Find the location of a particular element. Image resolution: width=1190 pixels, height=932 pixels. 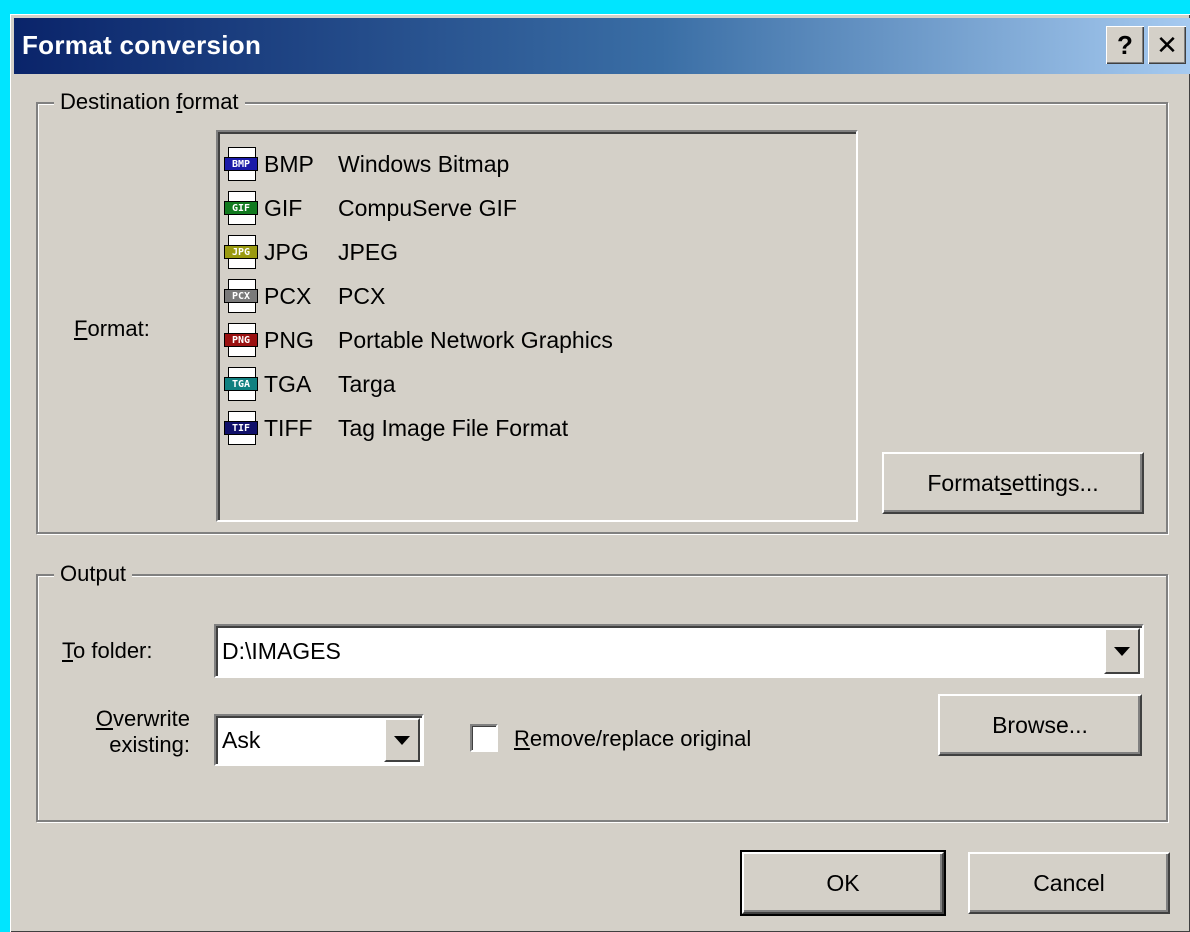

format-desc: PCX is located at coordinates (362, 295).